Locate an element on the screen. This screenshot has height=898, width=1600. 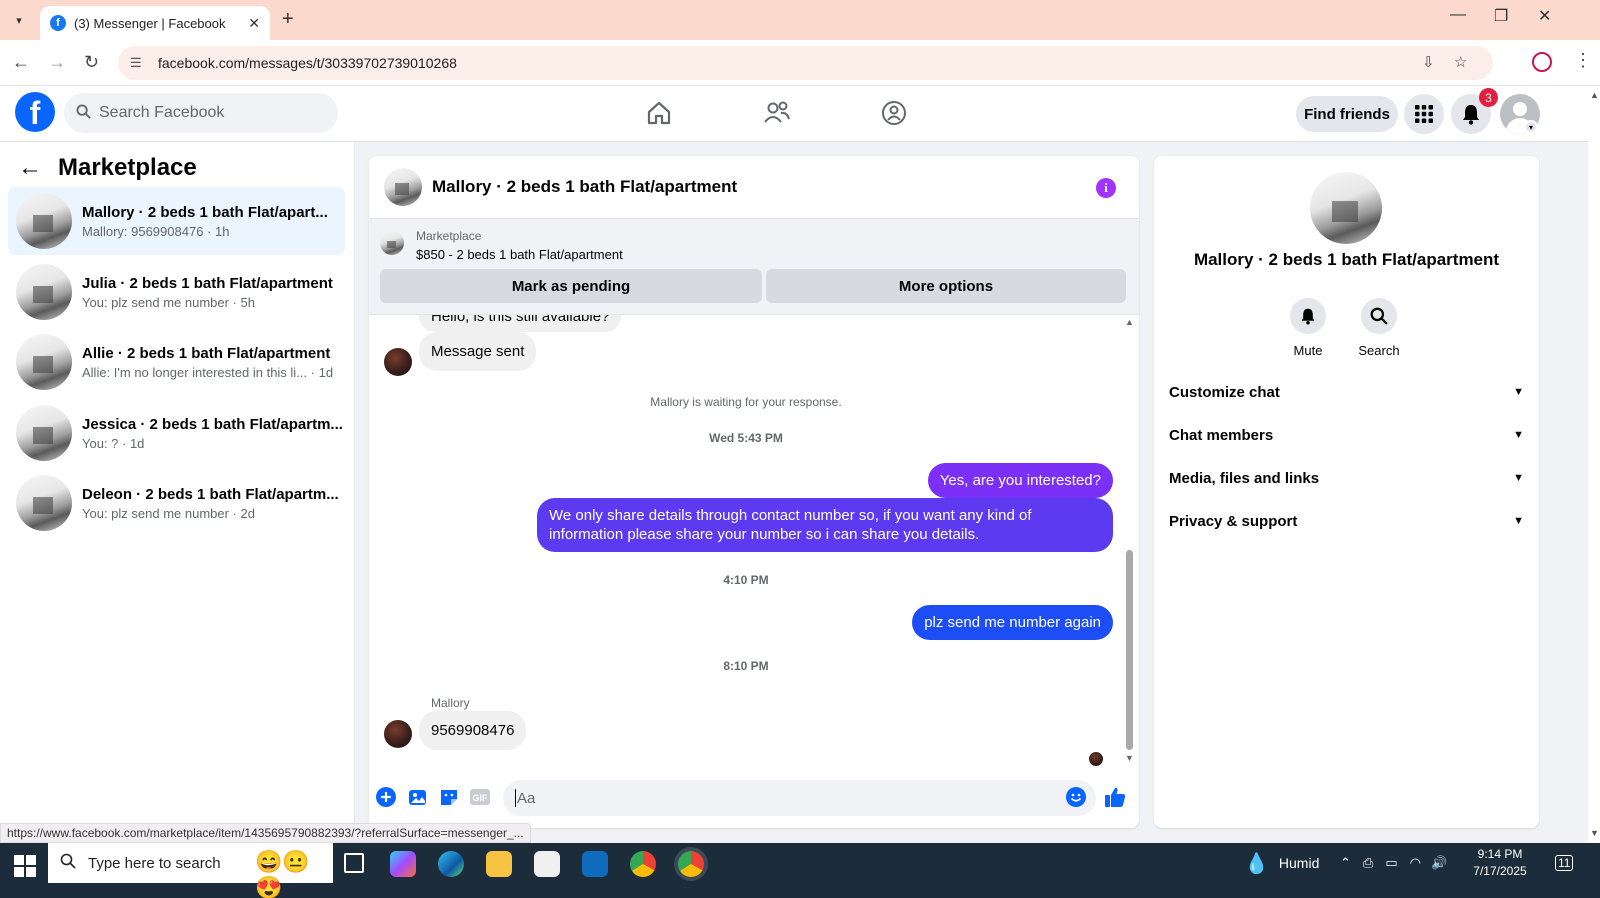
sidebar-header: ← Marketplace is located at coordinates (107, 168).